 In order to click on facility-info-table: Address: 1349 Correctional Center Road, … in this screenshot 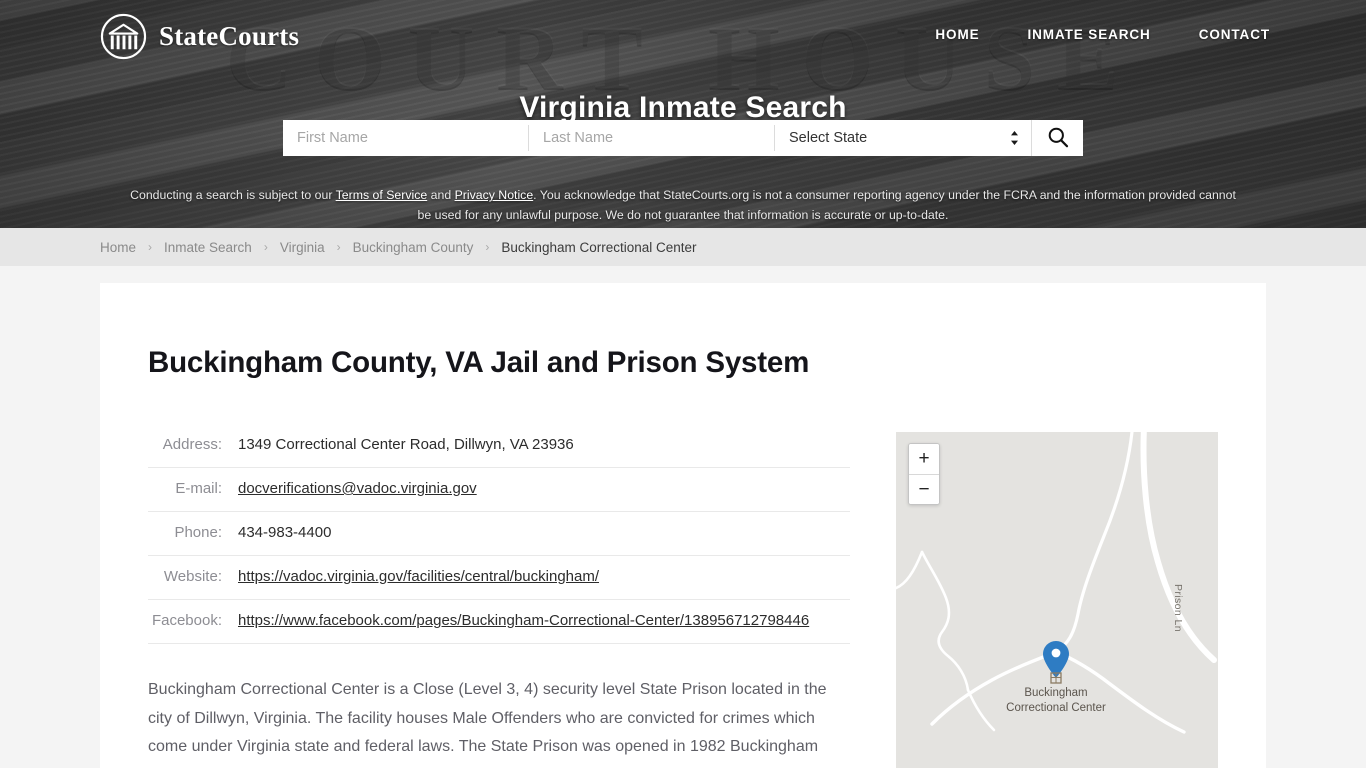, I will do `click(499, 538)`.